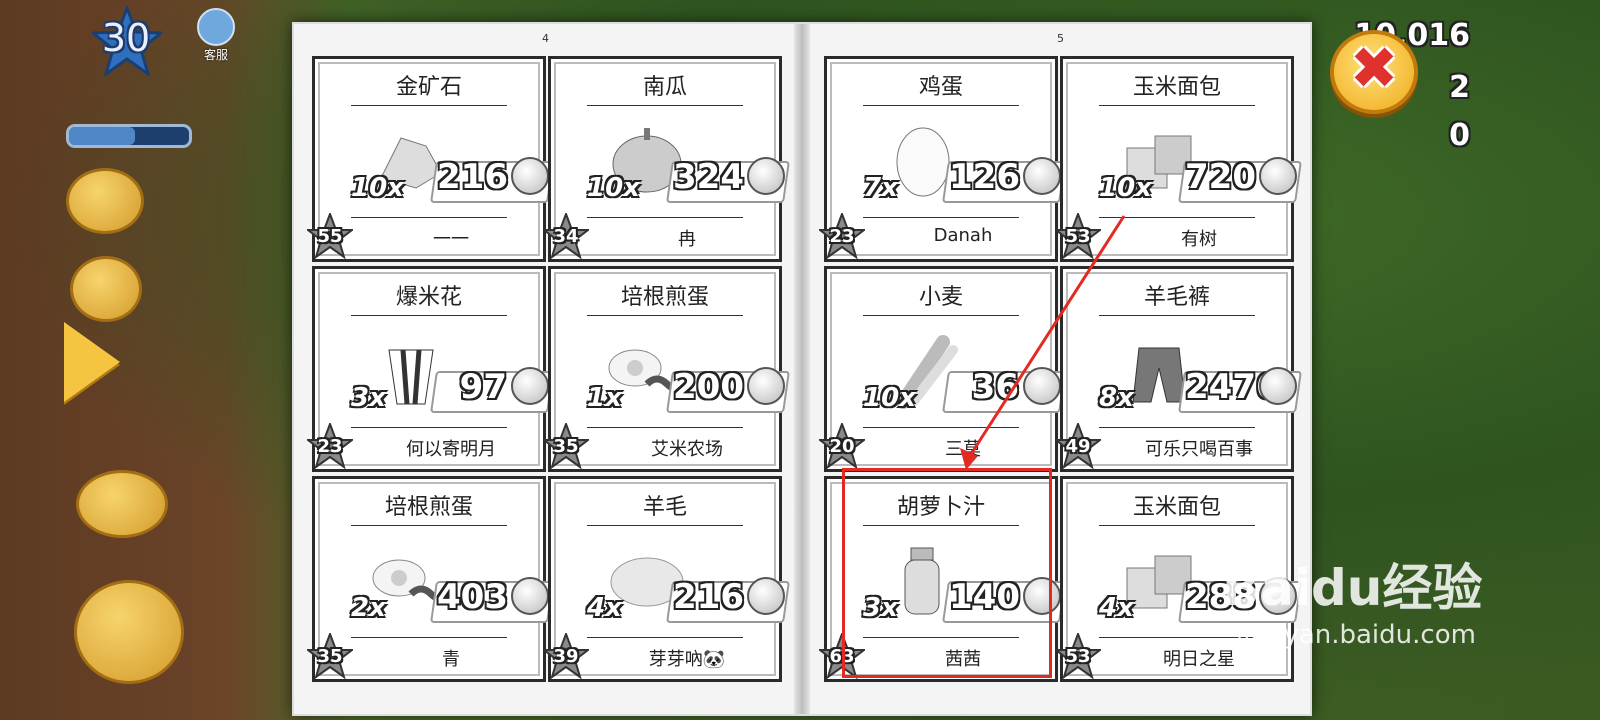 This screenshot has height=720, width=1600. What do you see at coordinates (1176, 87) in the screenshot?
I see `item-name: 玉米面包` at bounding box center [1176, 87].